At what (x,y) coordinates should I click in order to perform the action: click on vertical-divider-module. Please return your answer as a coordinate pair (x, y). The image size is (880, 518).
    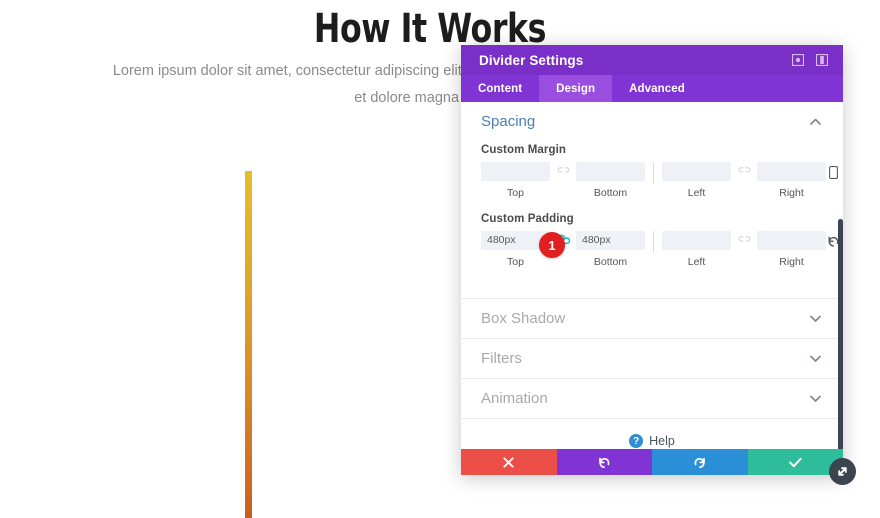
    Looking at the image, I should click on (248, 344).